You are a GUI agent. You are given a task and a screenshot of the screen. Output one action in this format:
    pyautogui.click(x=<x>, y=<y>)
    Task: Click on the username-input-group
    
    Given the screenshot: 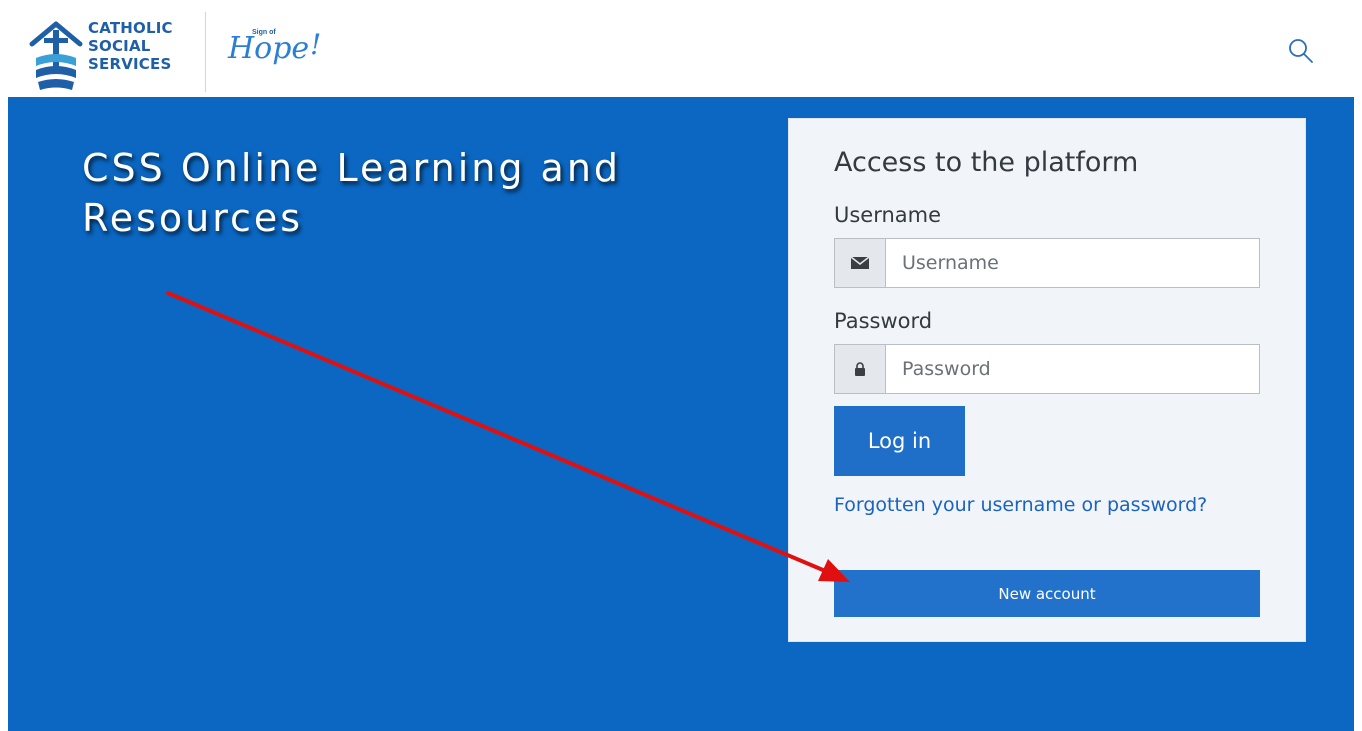 What is the action you would take?
    pyautogui.click(x=1047, y=263)
    